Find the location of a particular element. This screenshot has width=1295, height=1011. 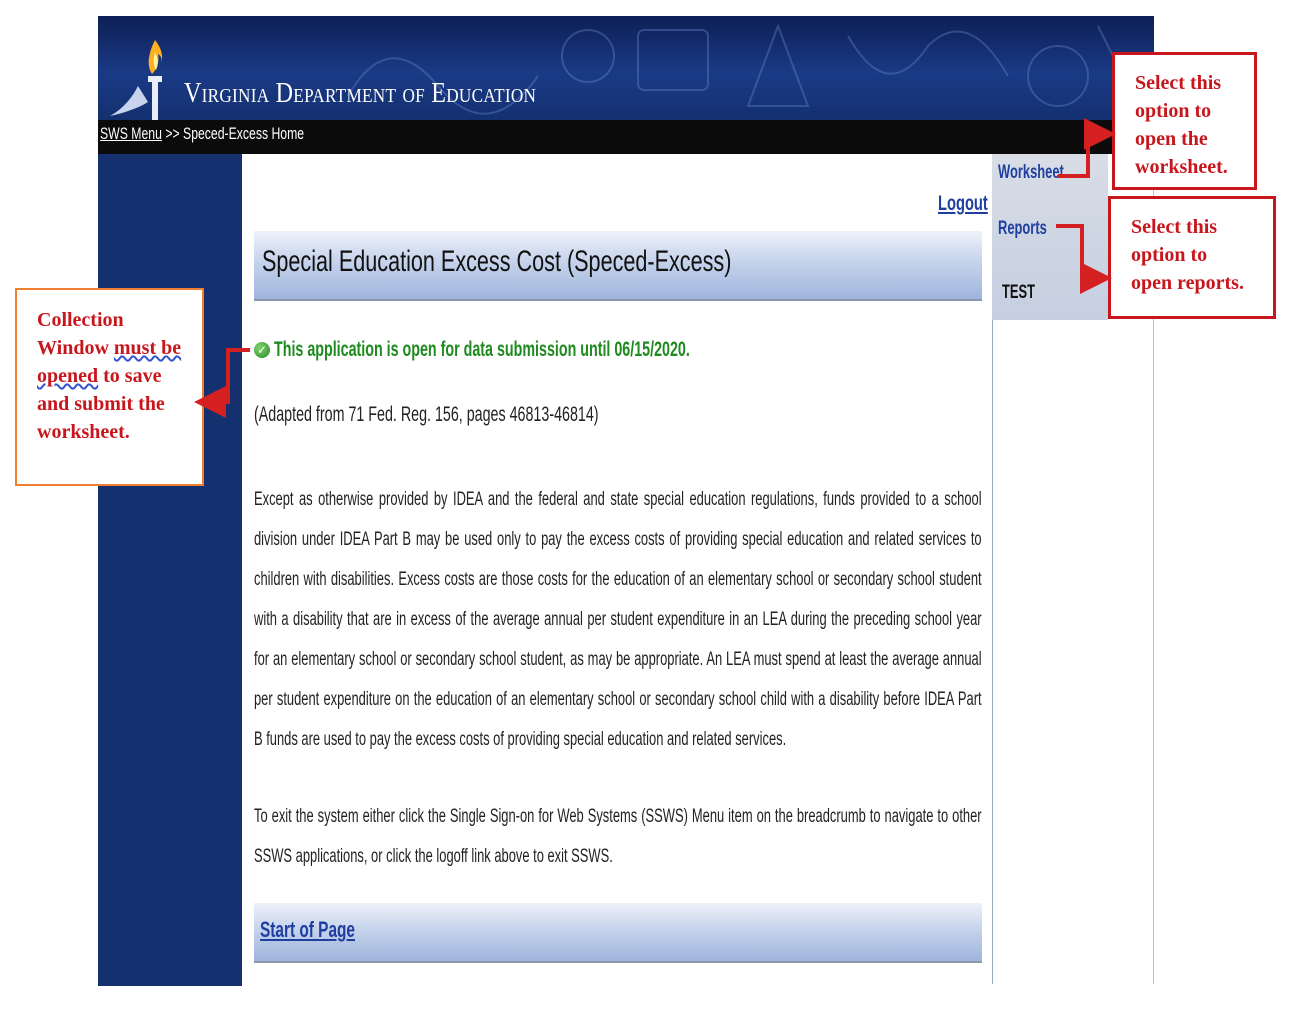

menu-item-worksheet: Worksheet is located at coordinates (1031, 173).